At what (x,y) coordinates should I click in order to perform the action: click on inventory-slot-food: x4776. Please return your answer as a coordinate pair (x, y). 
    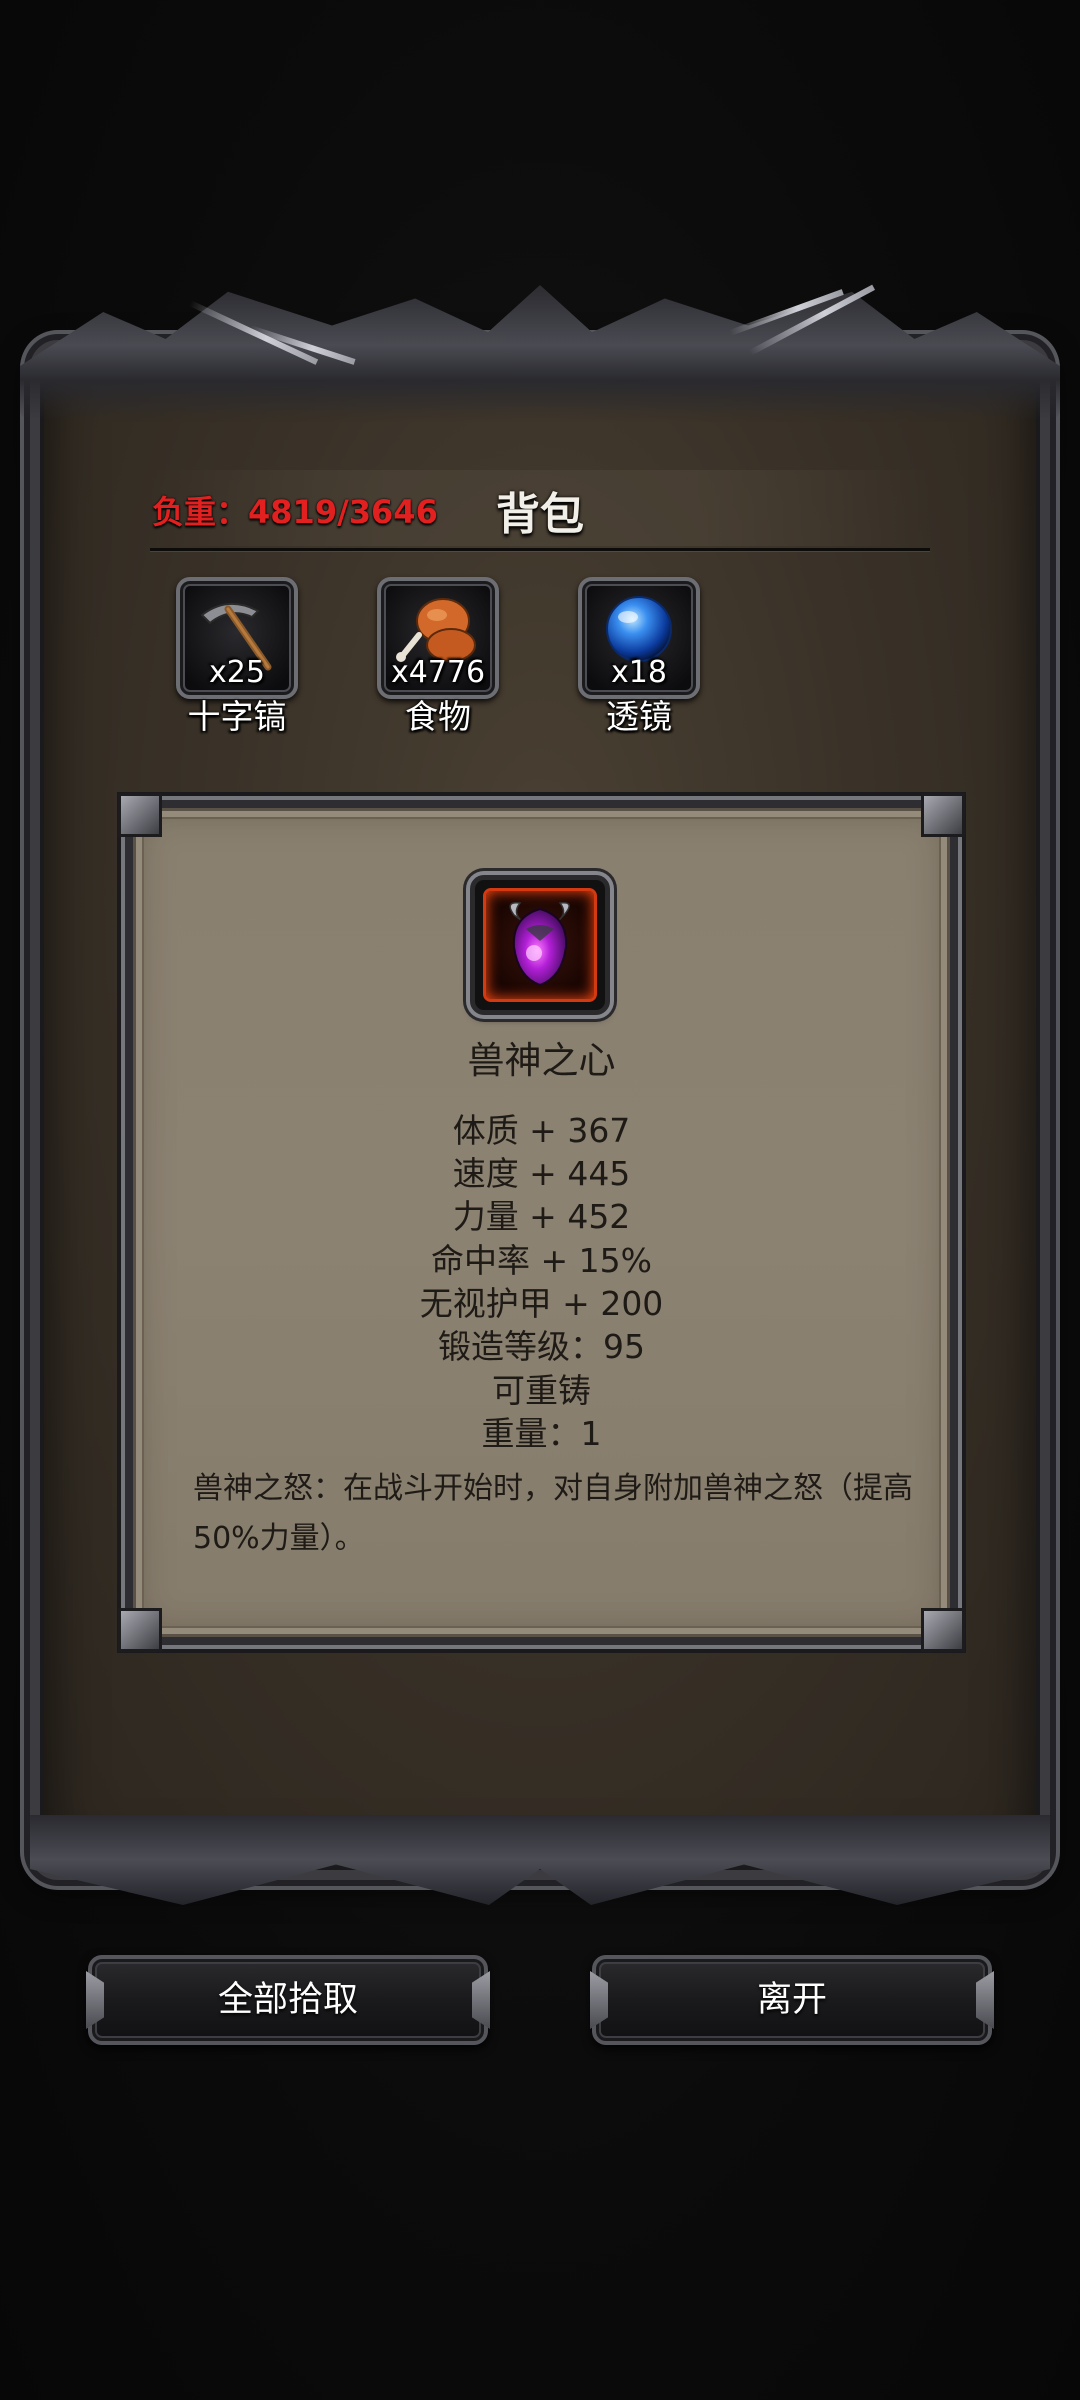
    Looking at the image, I should click on (438, 638).